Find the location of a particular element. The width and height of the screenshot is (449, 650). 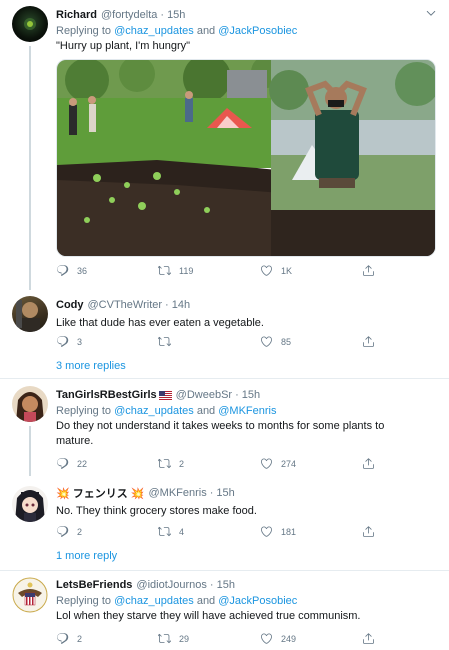

show-more-replies-link: 3 more replies is located at coordinates (91, 366).